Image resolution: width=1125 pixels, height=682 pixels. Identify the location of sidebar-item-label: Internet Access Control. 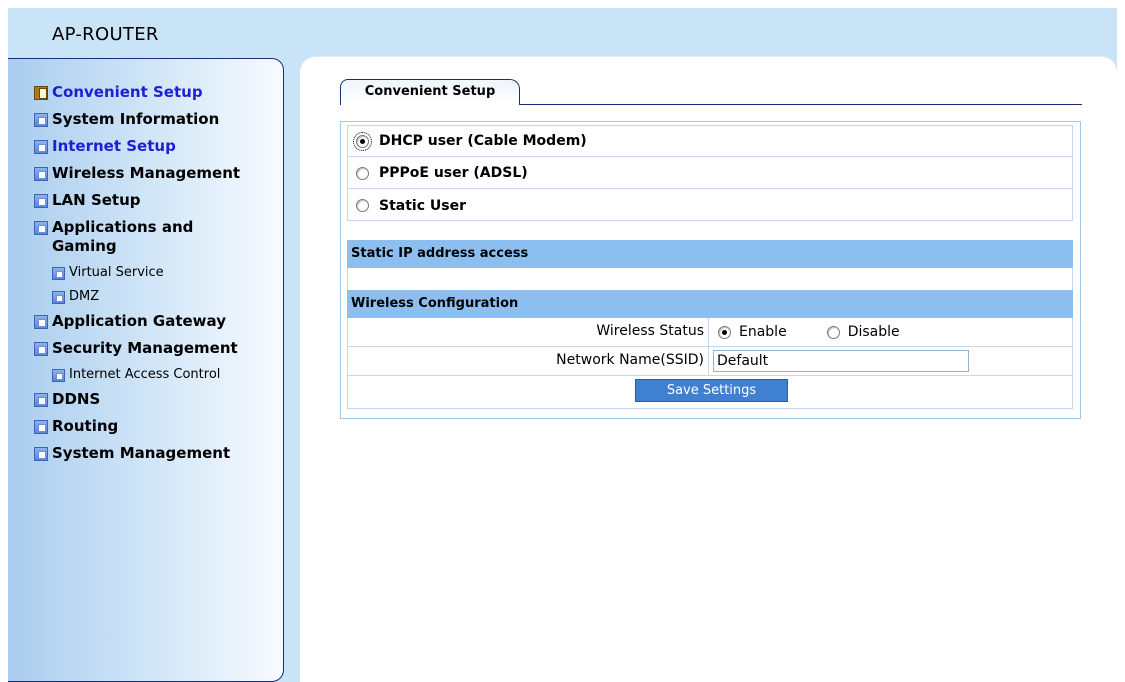
(145, 374).